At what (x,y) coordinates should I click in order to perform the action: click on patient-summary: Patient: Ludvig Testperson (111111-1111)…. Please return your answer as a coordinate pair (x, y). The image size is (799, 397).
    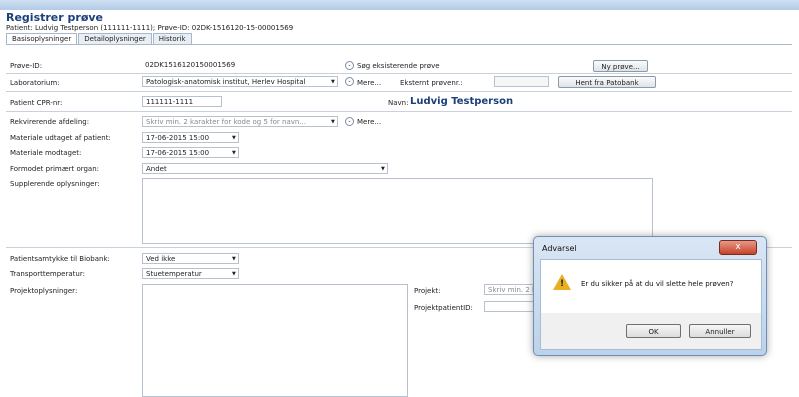
    Looking at the image, I should click on (150, 28).